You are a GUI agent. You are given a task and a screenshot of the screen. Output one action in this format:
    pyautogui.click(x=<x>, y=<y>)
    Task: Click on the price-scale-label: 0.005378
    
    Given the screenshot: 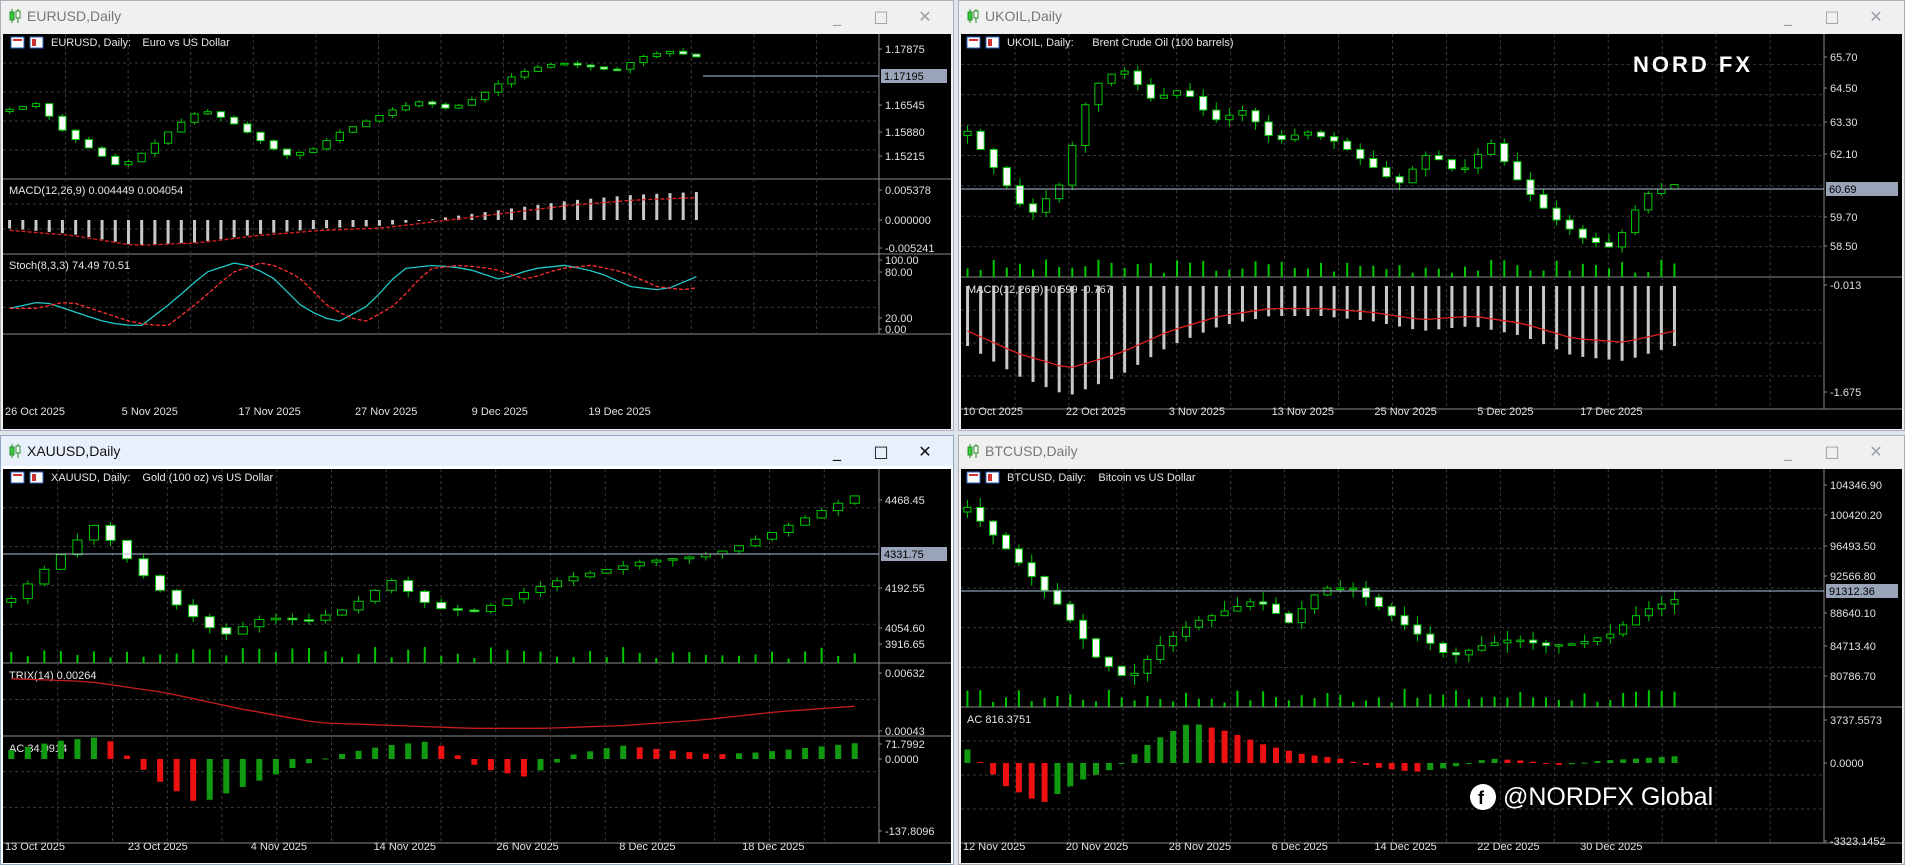 What is the action you would take?
    pyautogui.click(x=908, y=191)
    